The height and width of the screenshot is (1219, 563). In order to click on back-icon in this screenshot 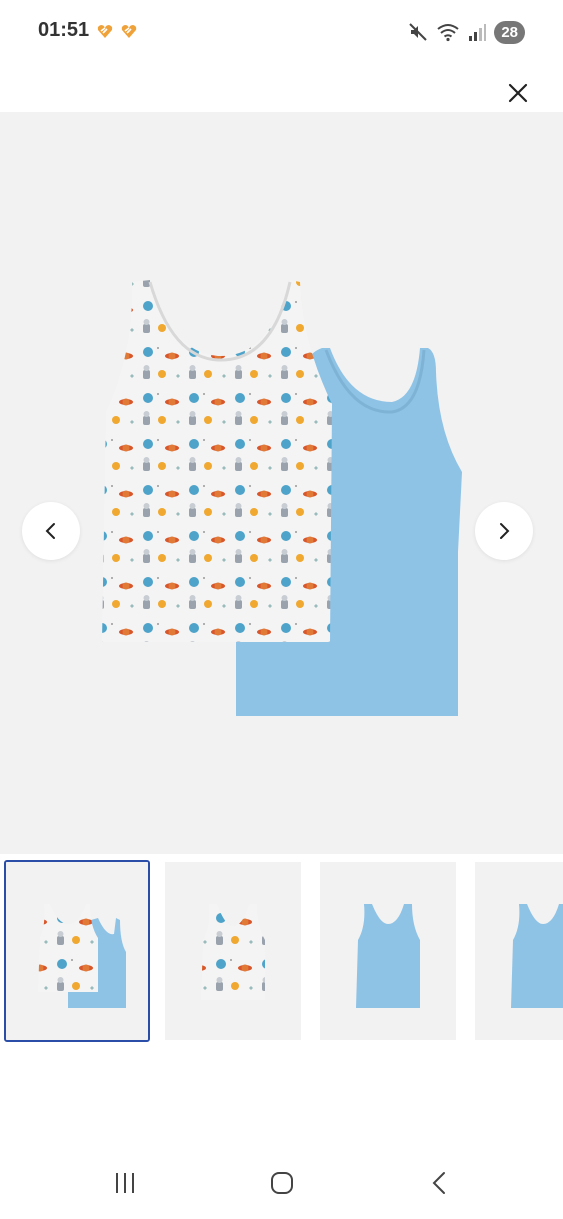, I will do `click(438, 1183)`.